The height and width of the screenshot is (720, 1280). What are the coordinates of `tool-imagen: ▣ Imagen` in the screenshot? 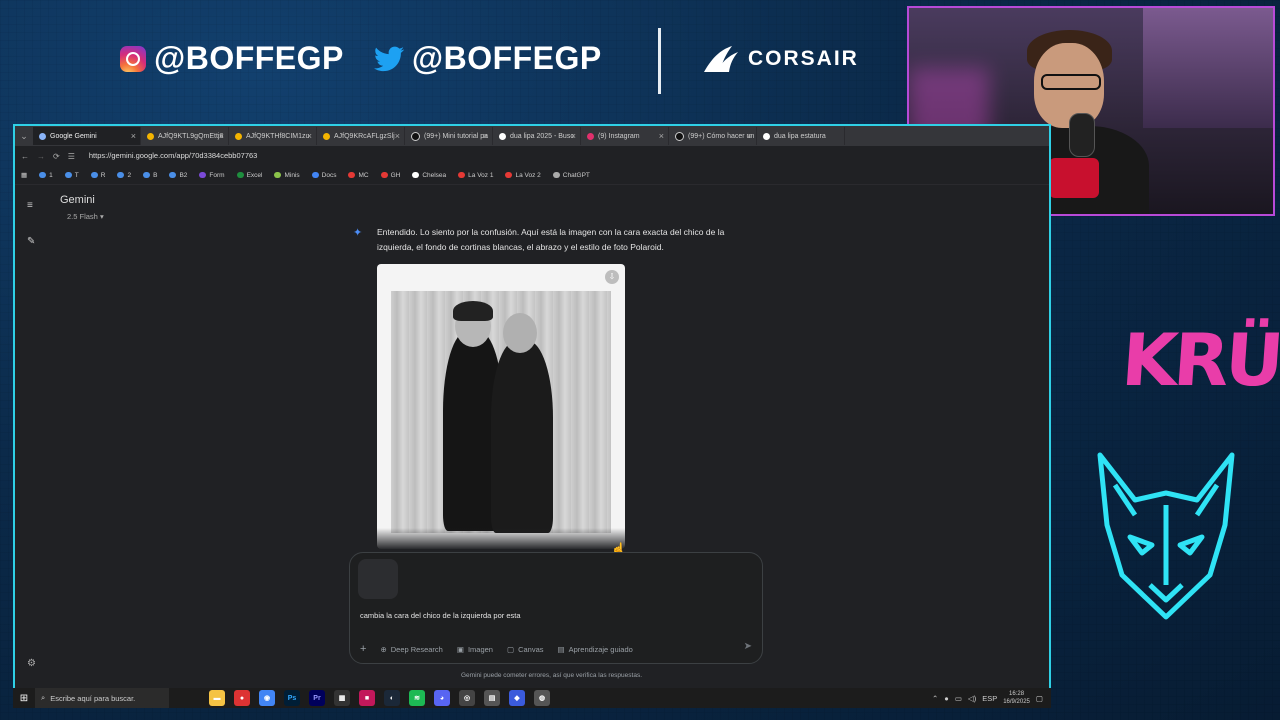 It's located at (475, 649).